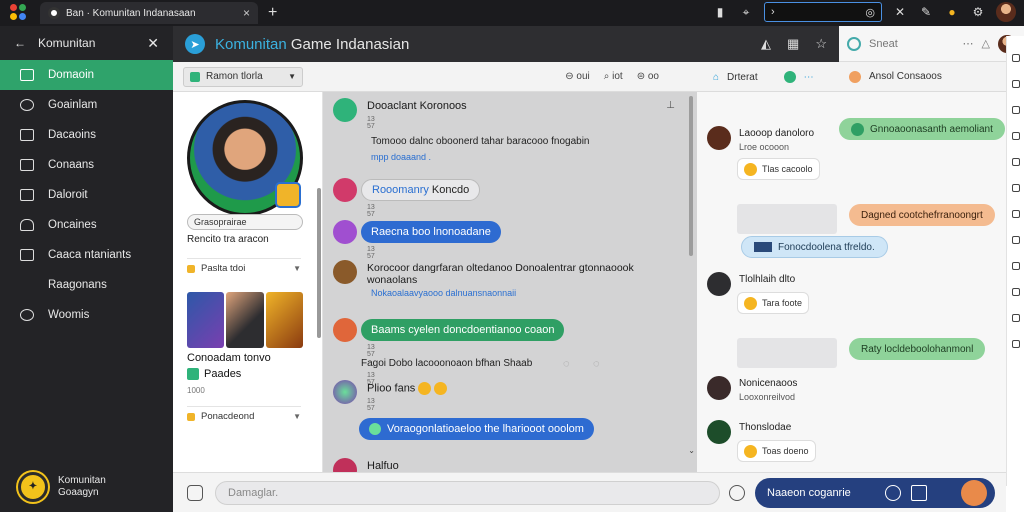 Image resolution: width=1024 pixels, height=512 pixels. What do you see at coordinates (20, 43) in the screenshot?
I see `back-arrow-icon: ←` at bounding box center [20, 43].